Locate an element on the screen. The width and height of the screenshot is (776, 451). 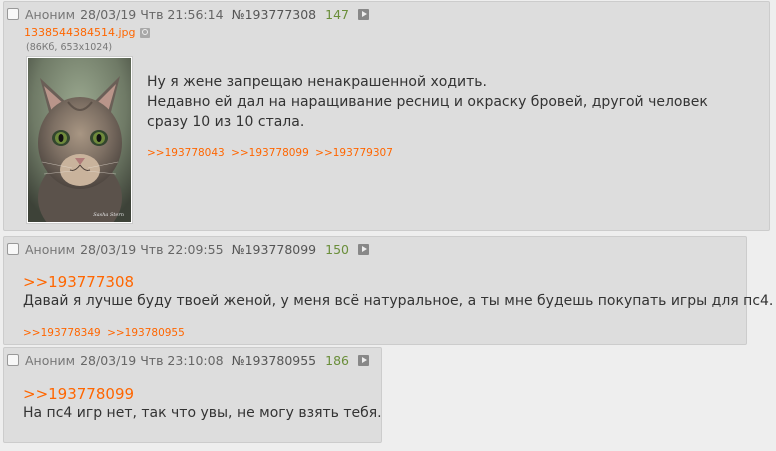
reply-link: >>193778349 is located at coordinates (62, 333).